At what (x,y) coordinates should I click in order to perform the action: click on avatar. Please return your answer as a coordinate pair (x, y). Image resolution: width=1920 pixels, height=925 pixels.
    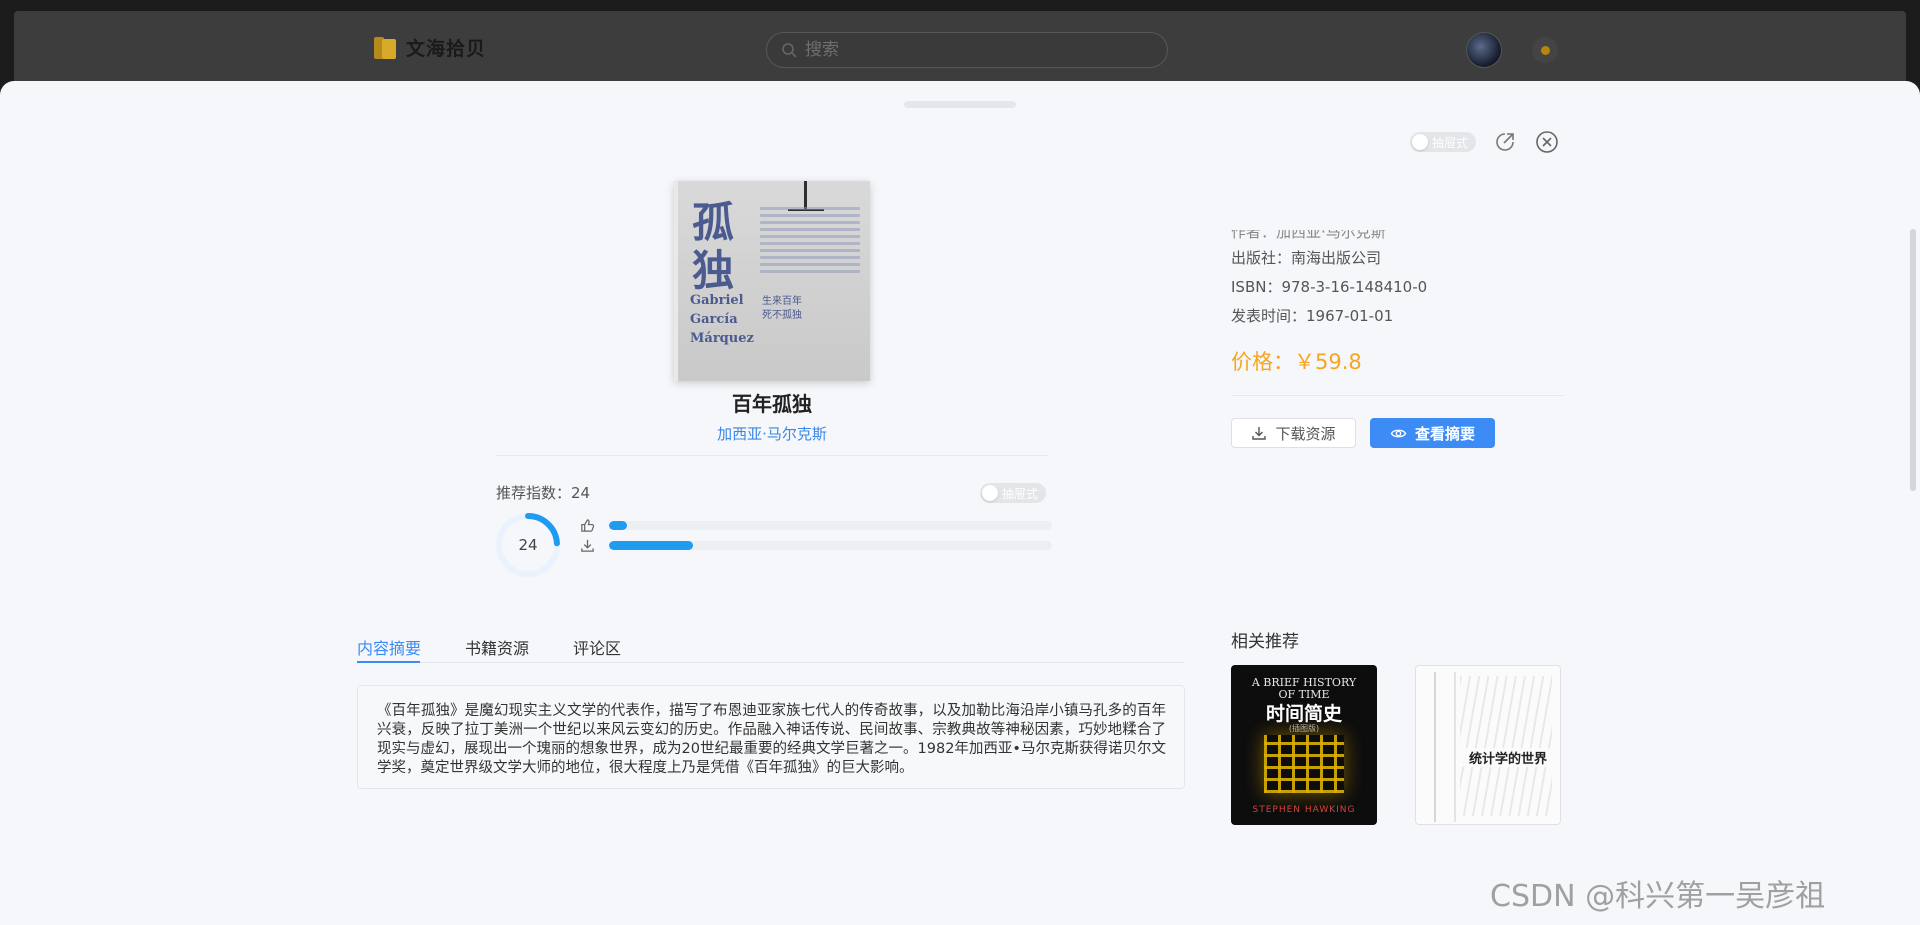
    Looking at the image, I should click on (1484, 50).